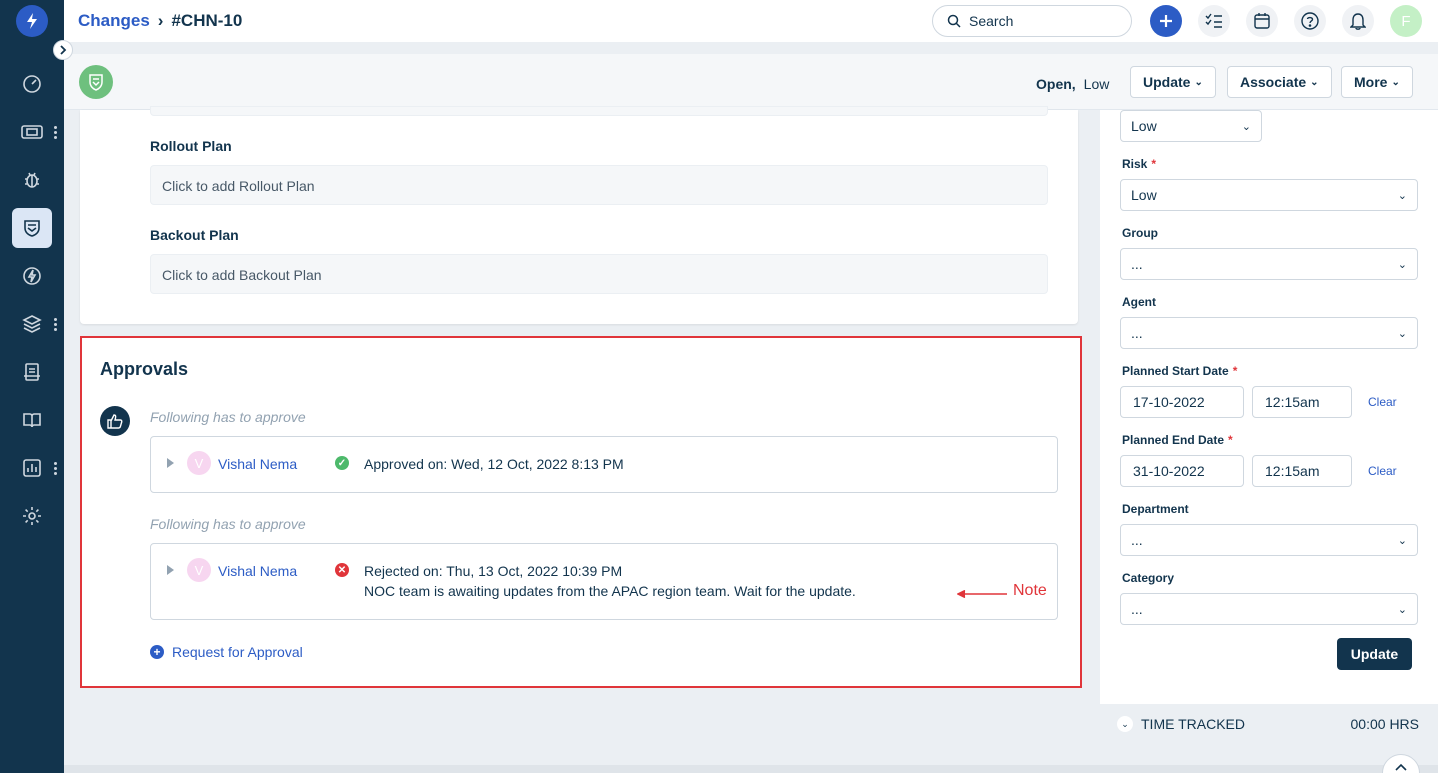  I want to click on planned-start-date-input: 17-10-2022, so click(1182, 402).